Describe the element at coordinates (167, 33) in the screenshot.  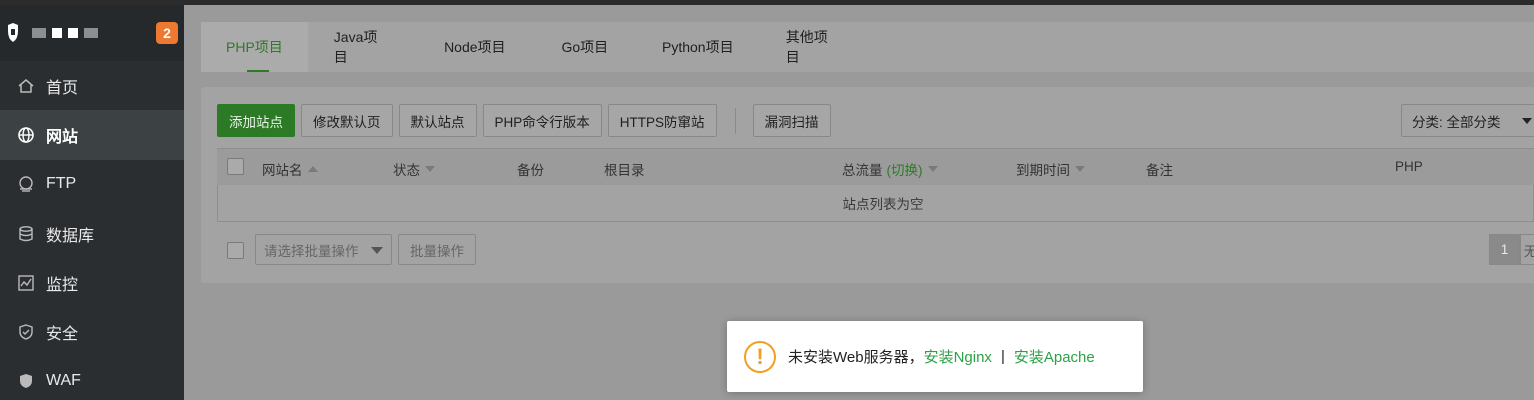
I see `notification-badge: 2` at that location.